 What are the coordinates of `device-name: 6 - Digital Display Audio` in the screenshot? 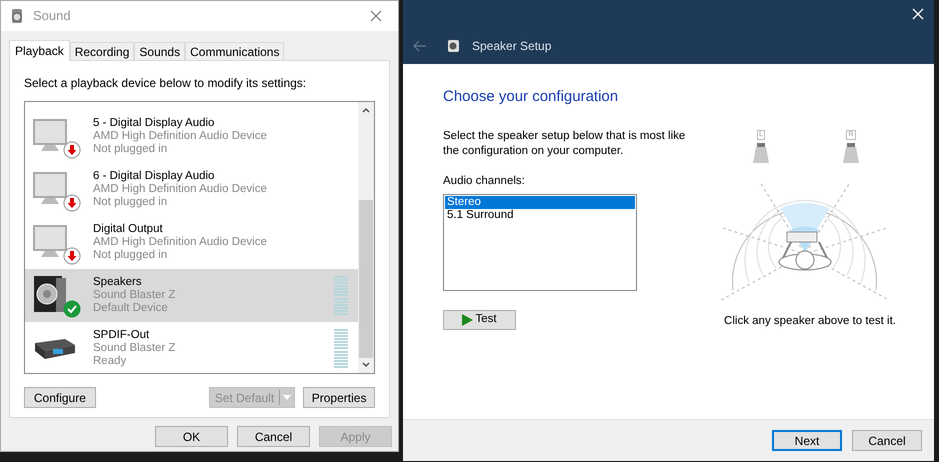 It's located at (154, 176).